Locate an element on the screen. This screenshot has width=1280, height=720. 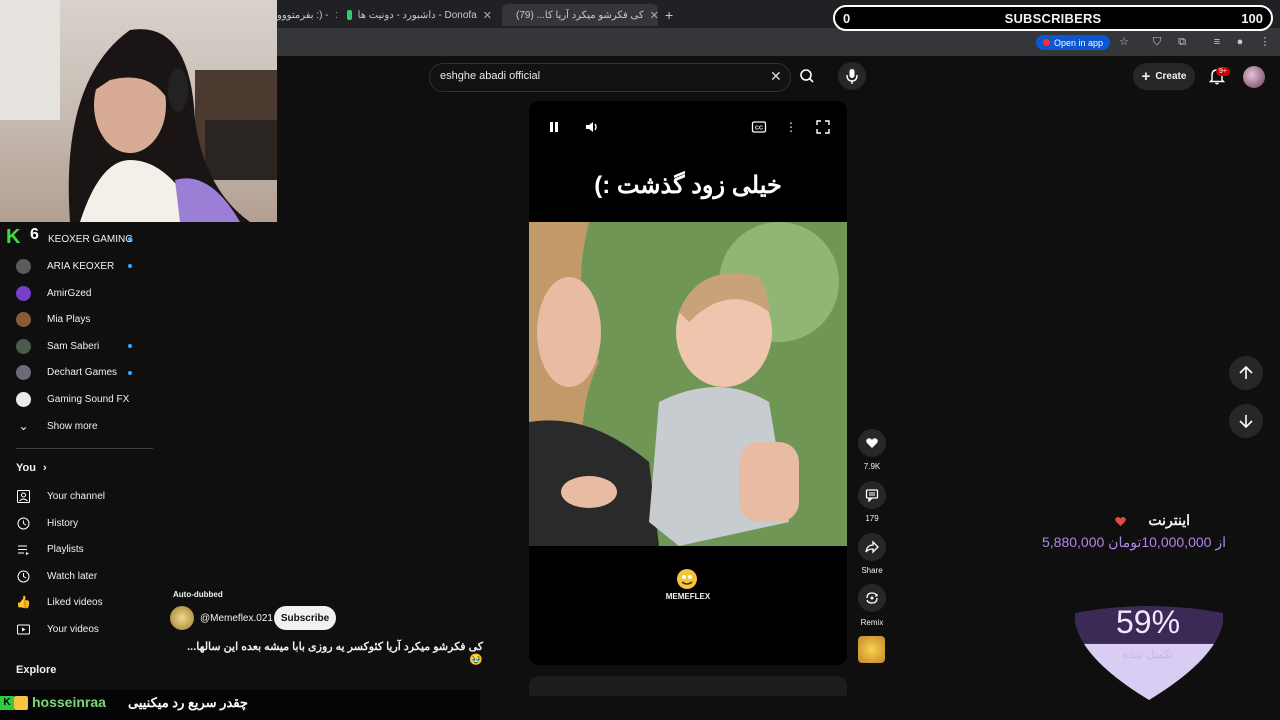
subscribers-goal-bar: 0 SUBSCRIBERS 100 is located at coordinates (1053, 18).